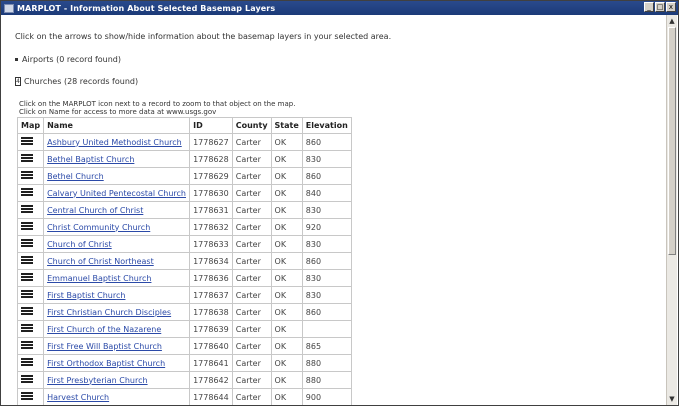 The height and width of the screenshot is (406, 679). I want to click on vertical-scrollbar: ▲ ▼, so click(671, 210).